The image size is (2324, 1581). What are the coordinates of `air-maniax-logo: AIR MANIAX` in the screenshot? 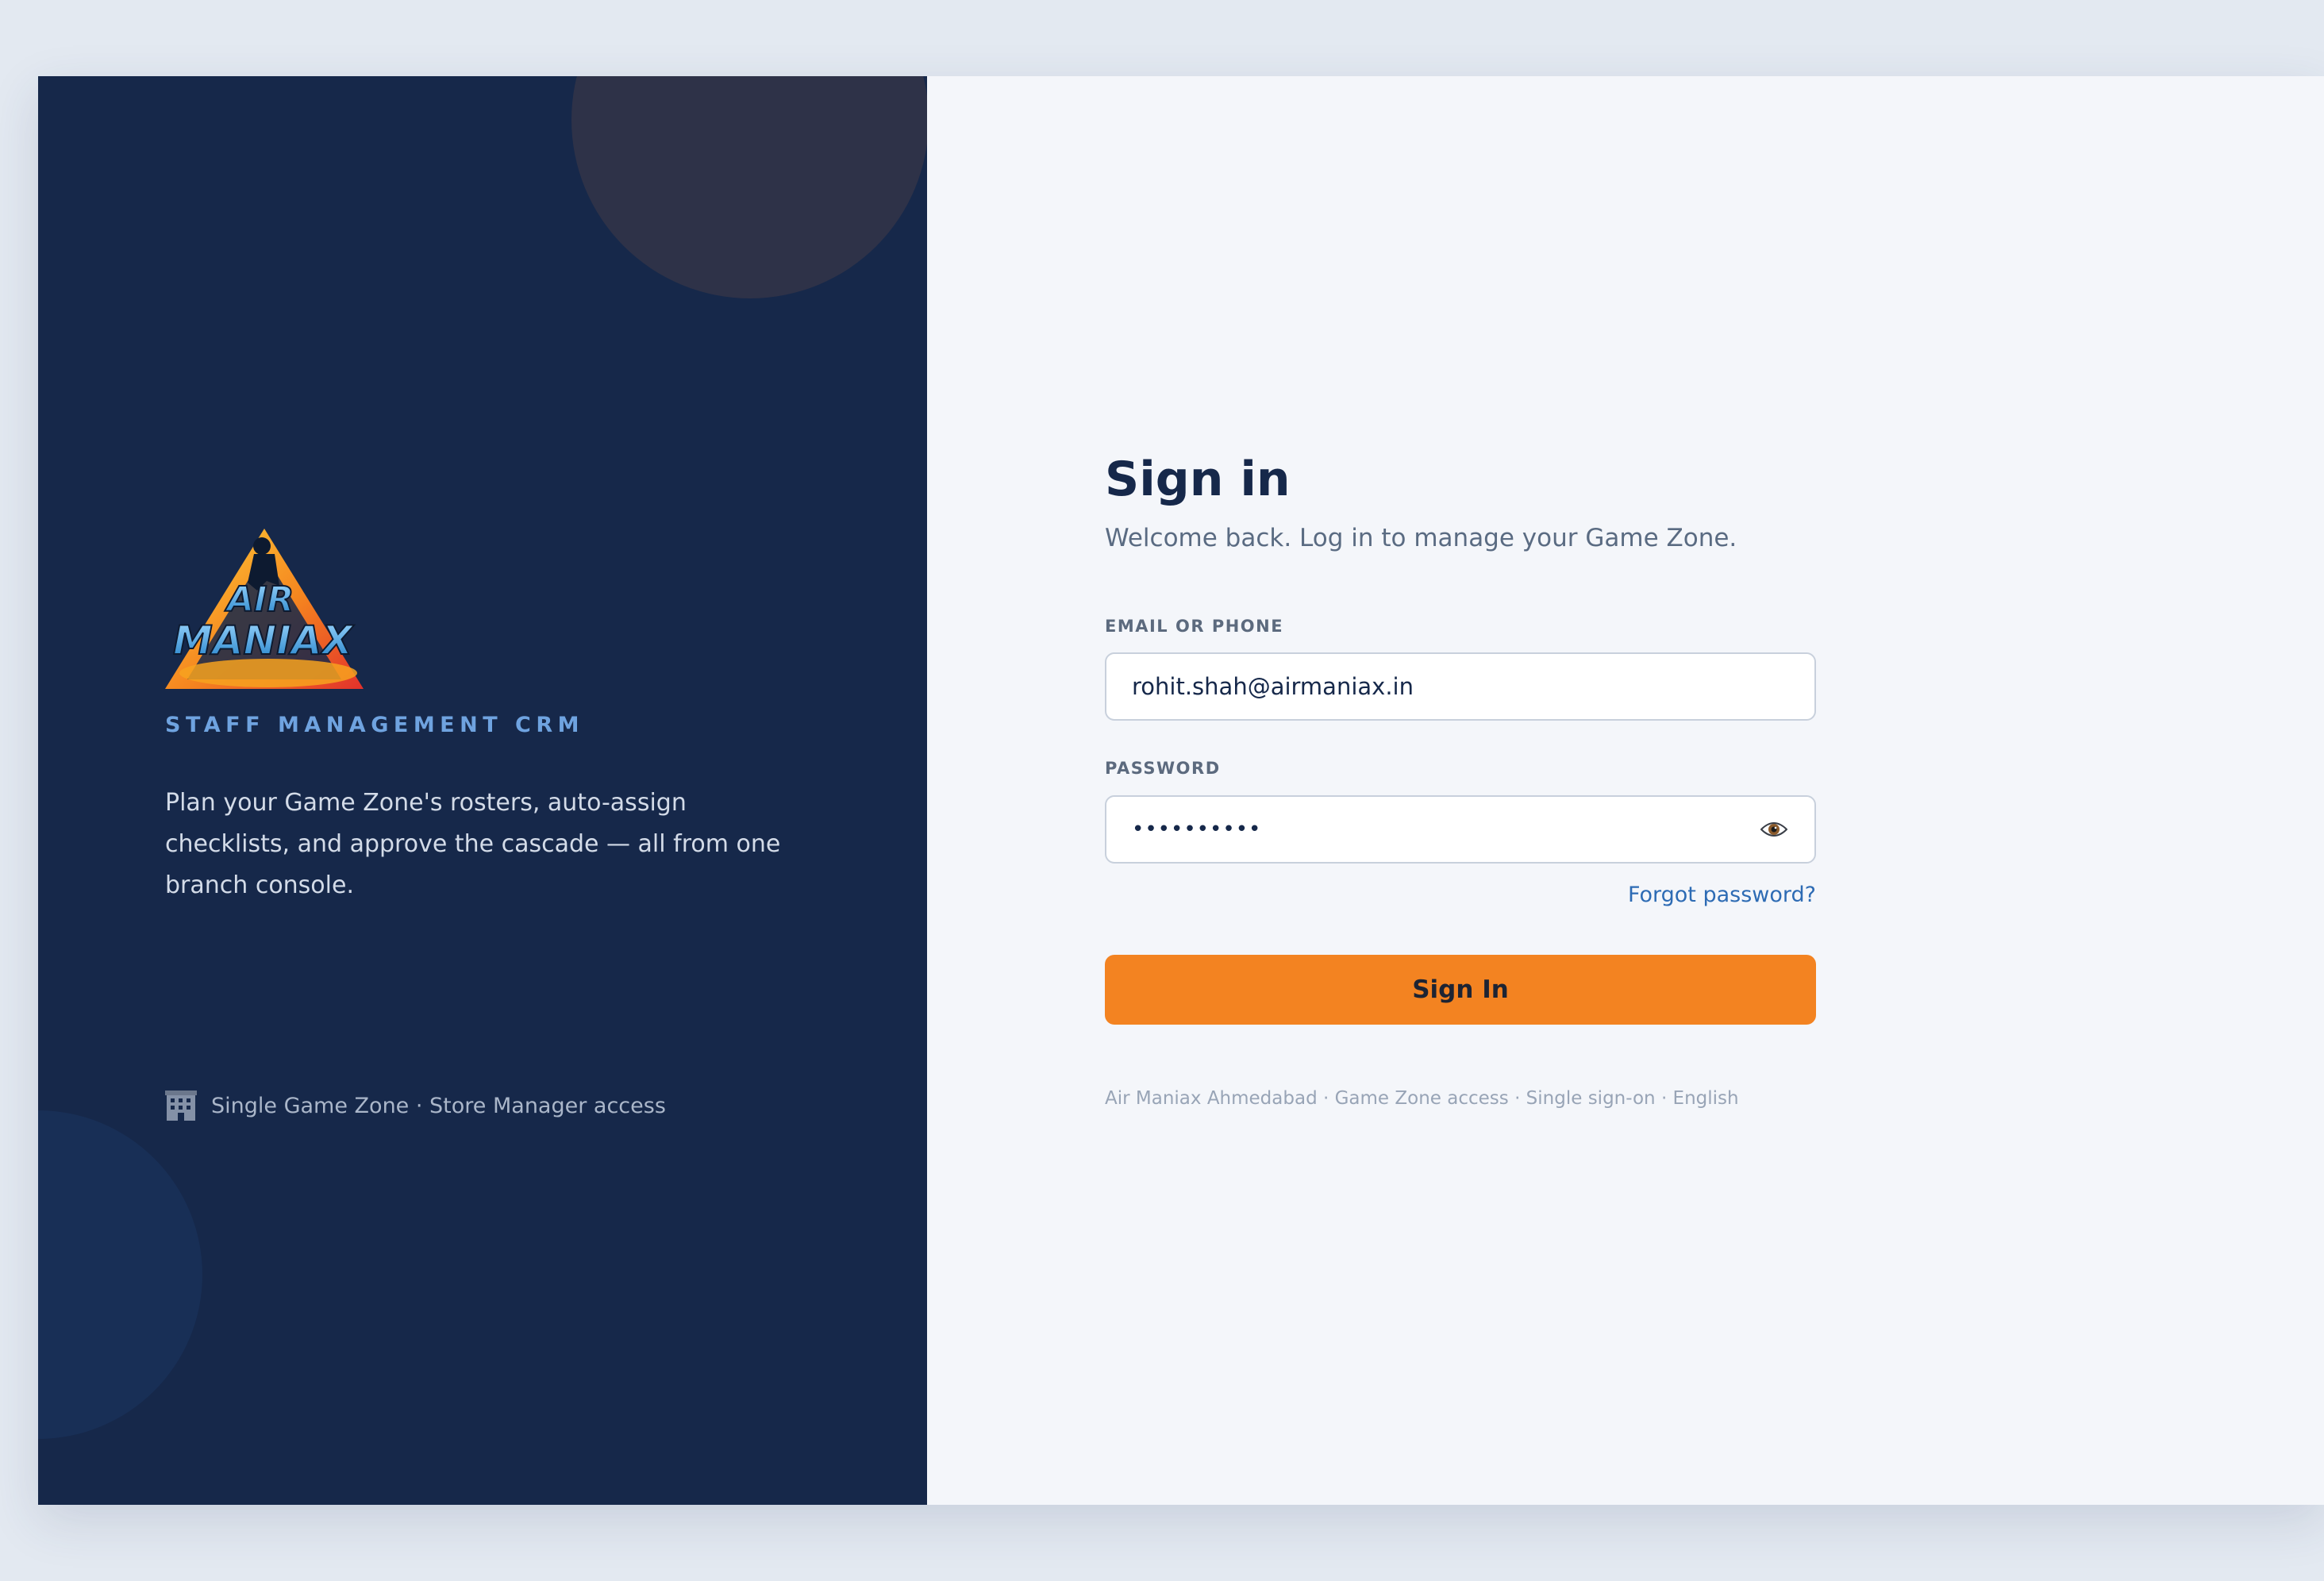 It's located at (264, 609).